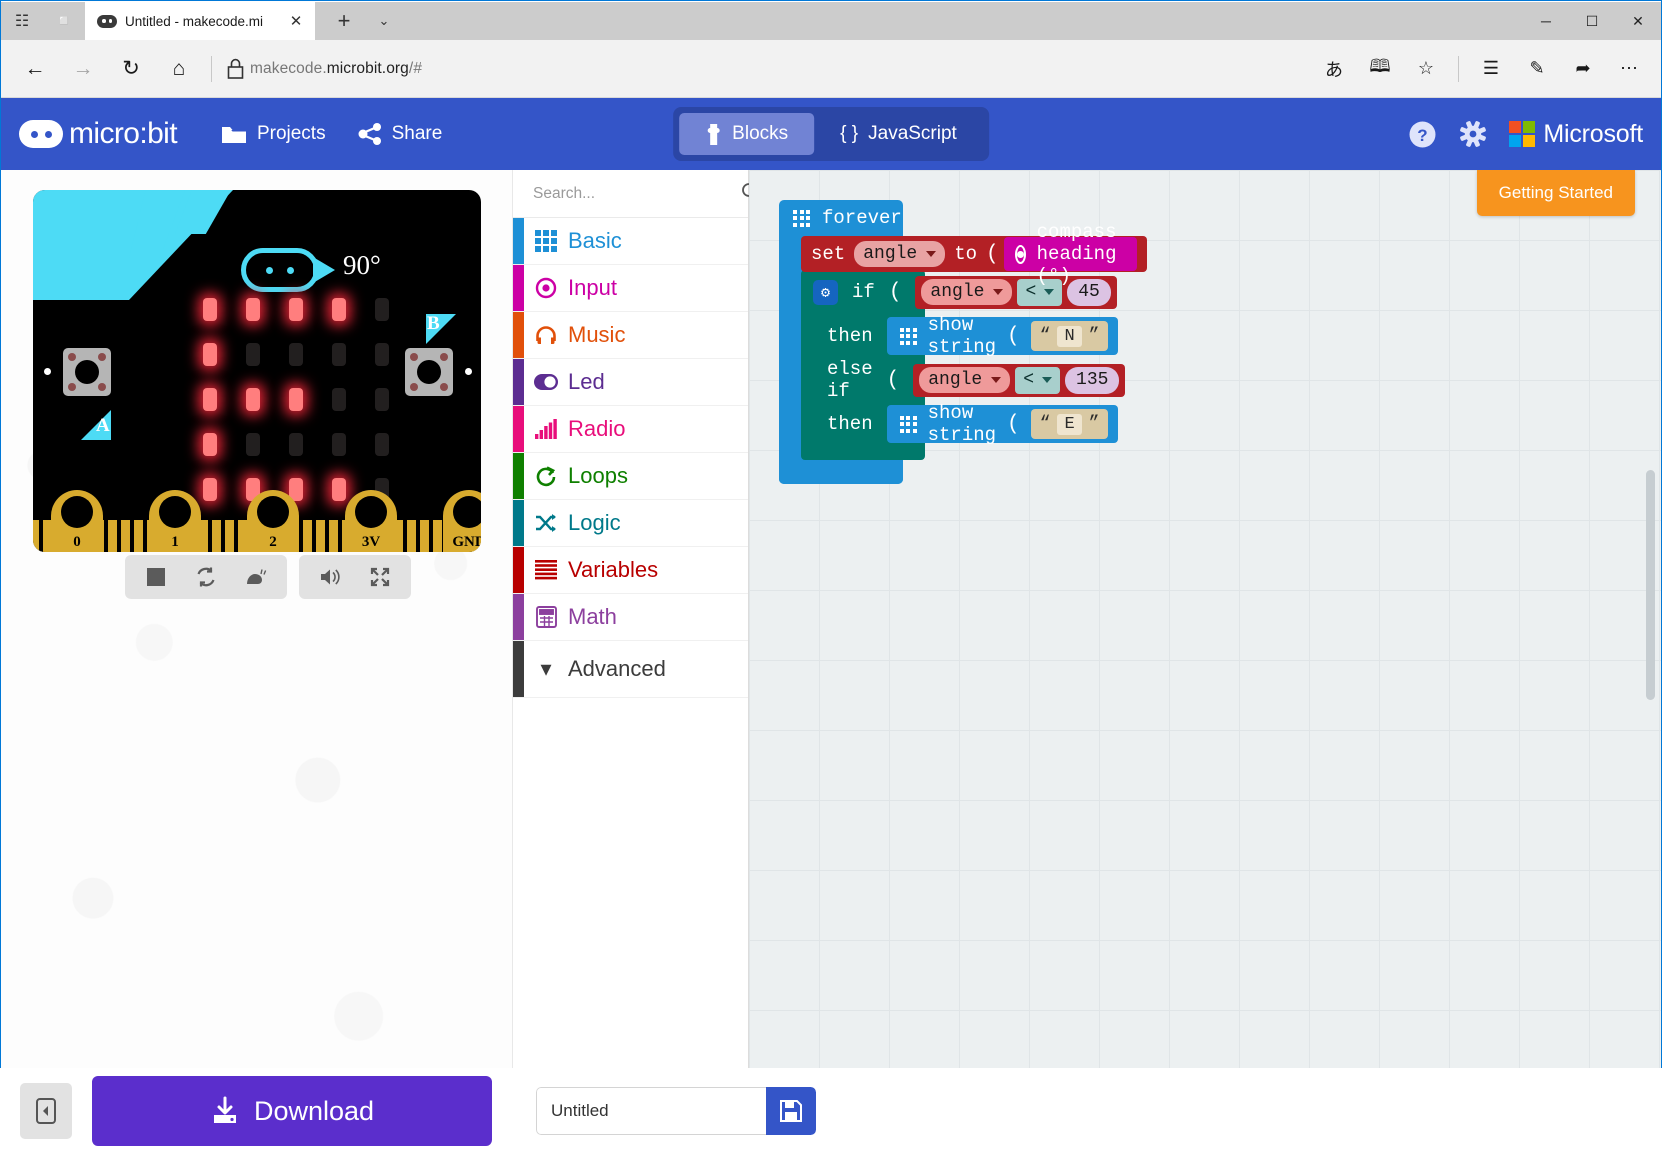 The image size is (1662, 1154). What do you see at coordinates (131, 69) in the screenshot?
I see `refresh-icon: ↻` at bounding box center [131, 69].